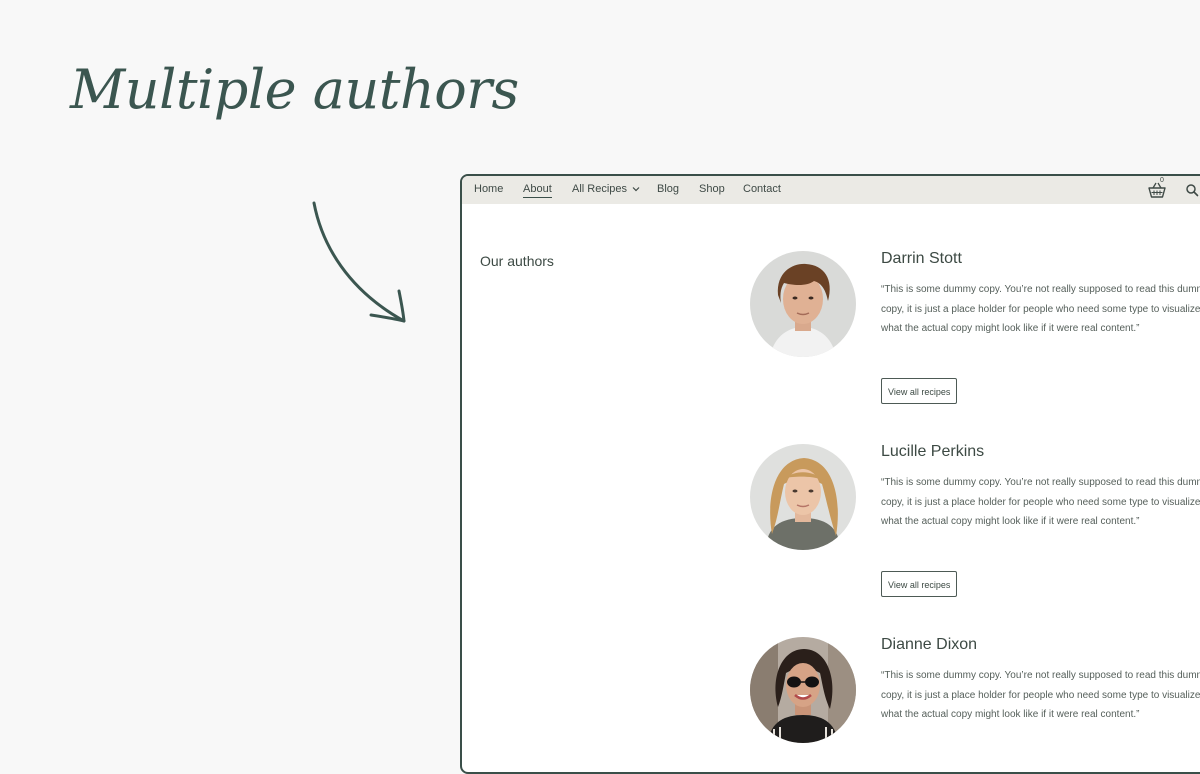  What do you see at coordinates (600, 189) in the screenshot?
I see `nav-all-recipes-label: All Recipes` at bounding box center [600, 189].